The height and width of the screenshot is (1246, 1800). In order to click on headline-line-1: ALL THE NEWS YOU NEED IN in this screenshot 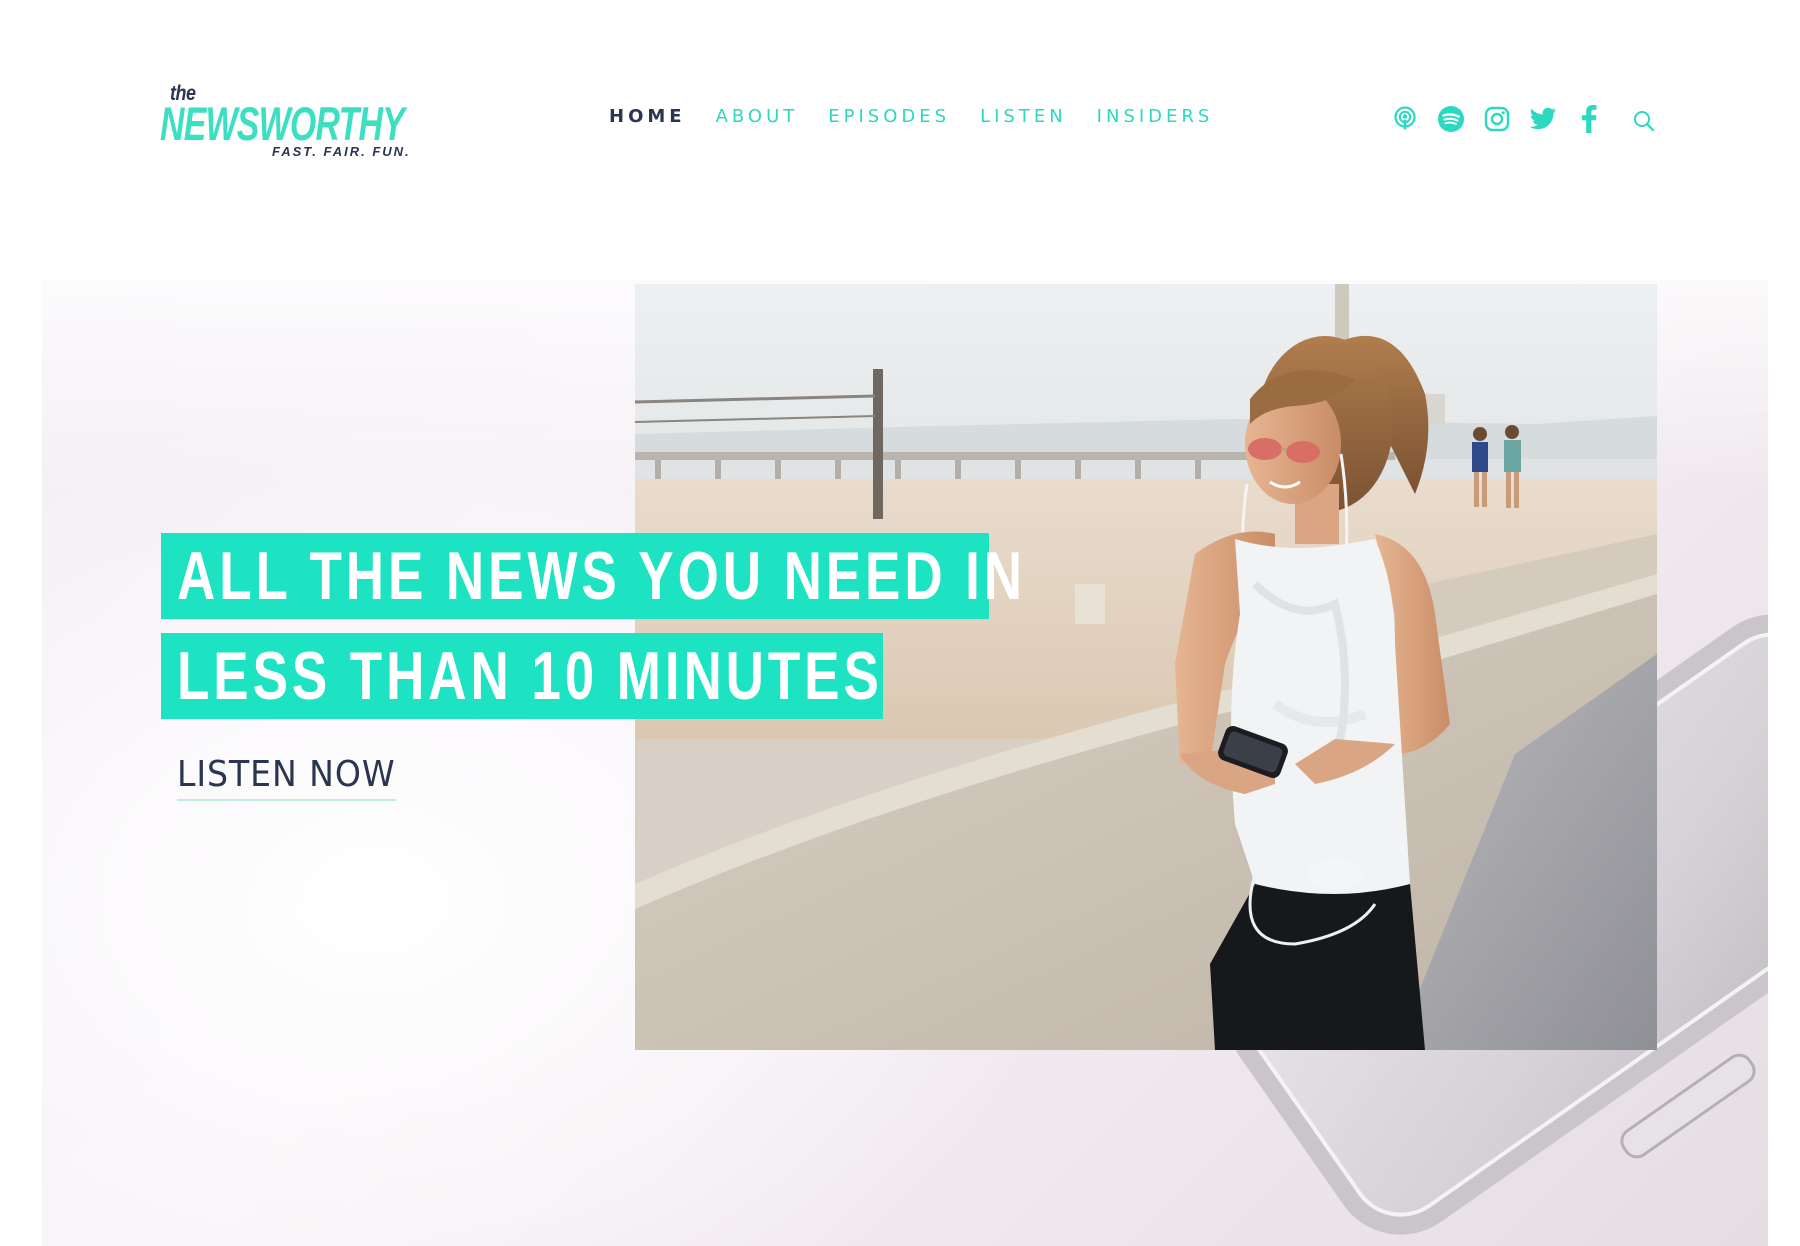, I will do `click(591, 576)`.